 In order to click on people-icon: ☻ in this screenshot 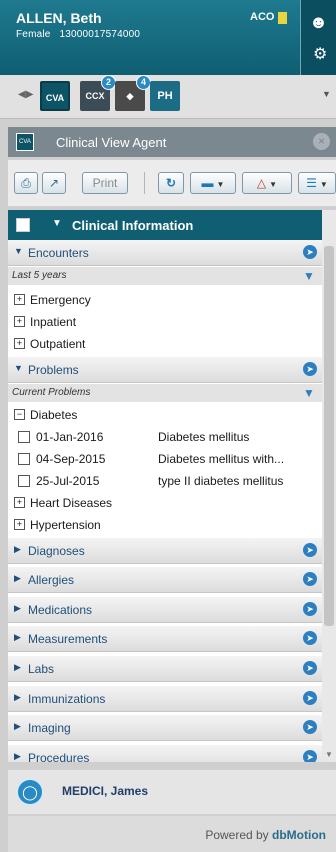, I will do `click(318, 22)`.